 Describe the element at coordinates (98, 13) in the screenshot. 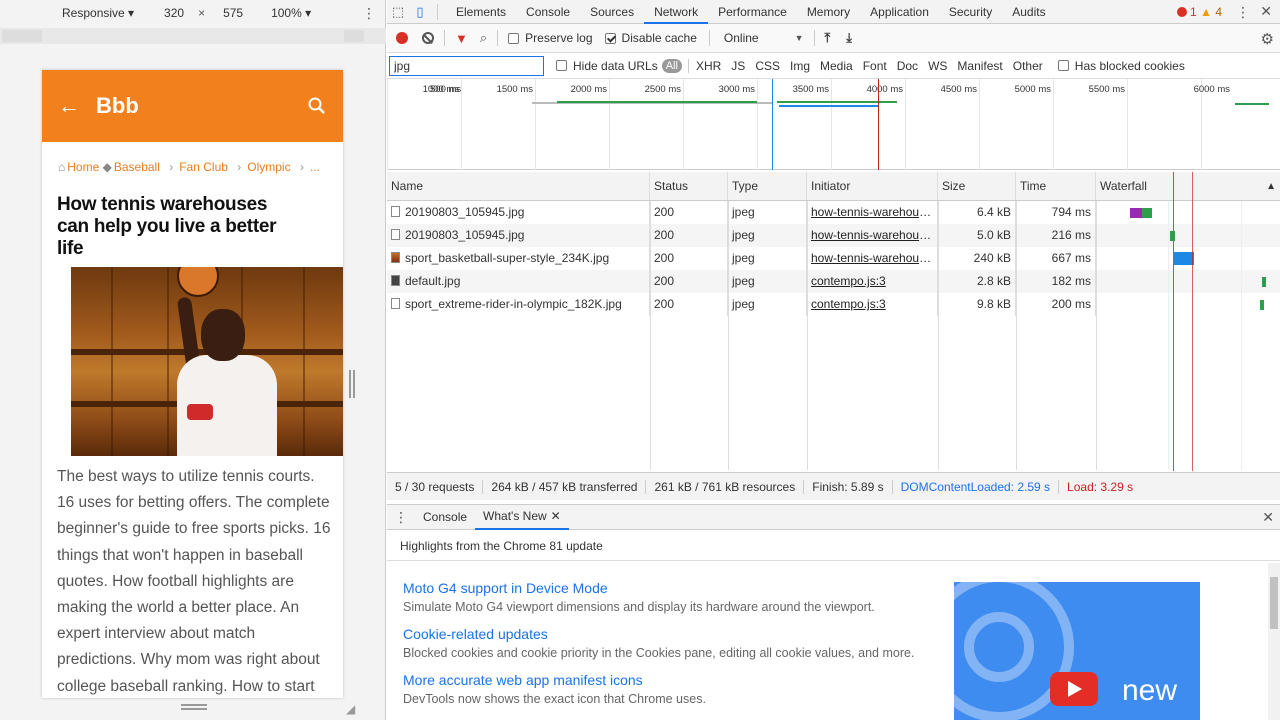

I see `device-select: Responsive ▾` at that location.